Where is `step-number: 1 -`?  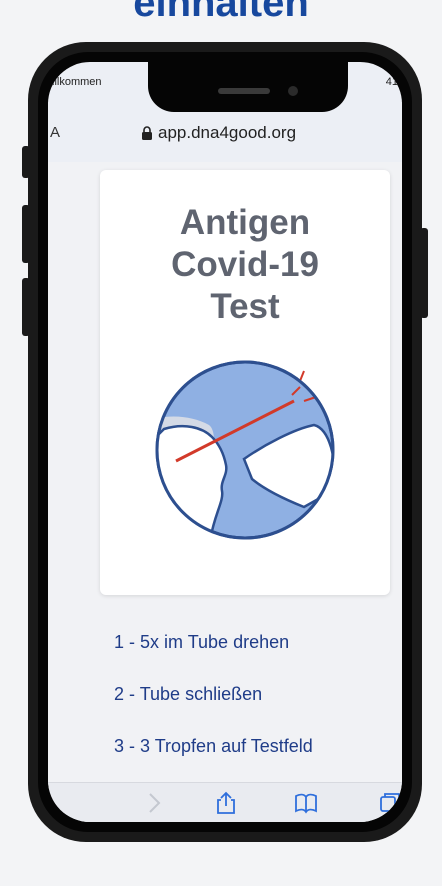 step-number: 1 - is located at coordinates (125, 642).